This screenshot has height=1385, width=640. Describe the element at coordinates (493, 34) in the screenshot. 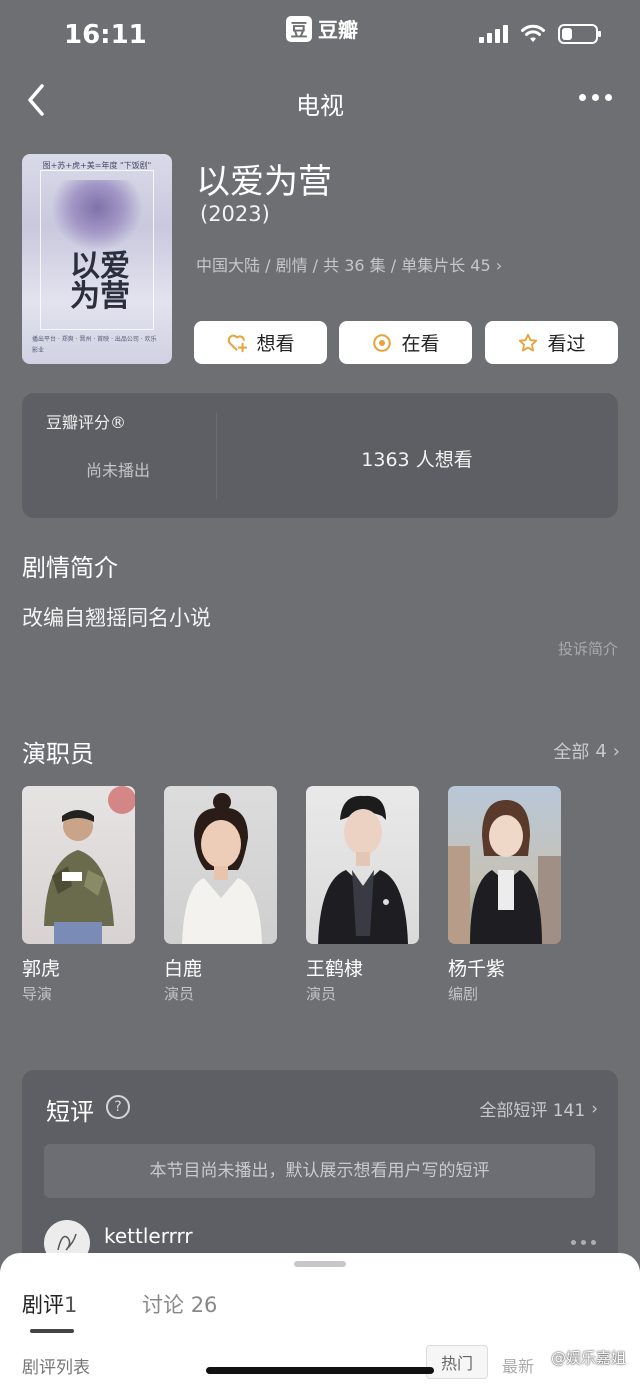

I see `signal-icon` at that location.